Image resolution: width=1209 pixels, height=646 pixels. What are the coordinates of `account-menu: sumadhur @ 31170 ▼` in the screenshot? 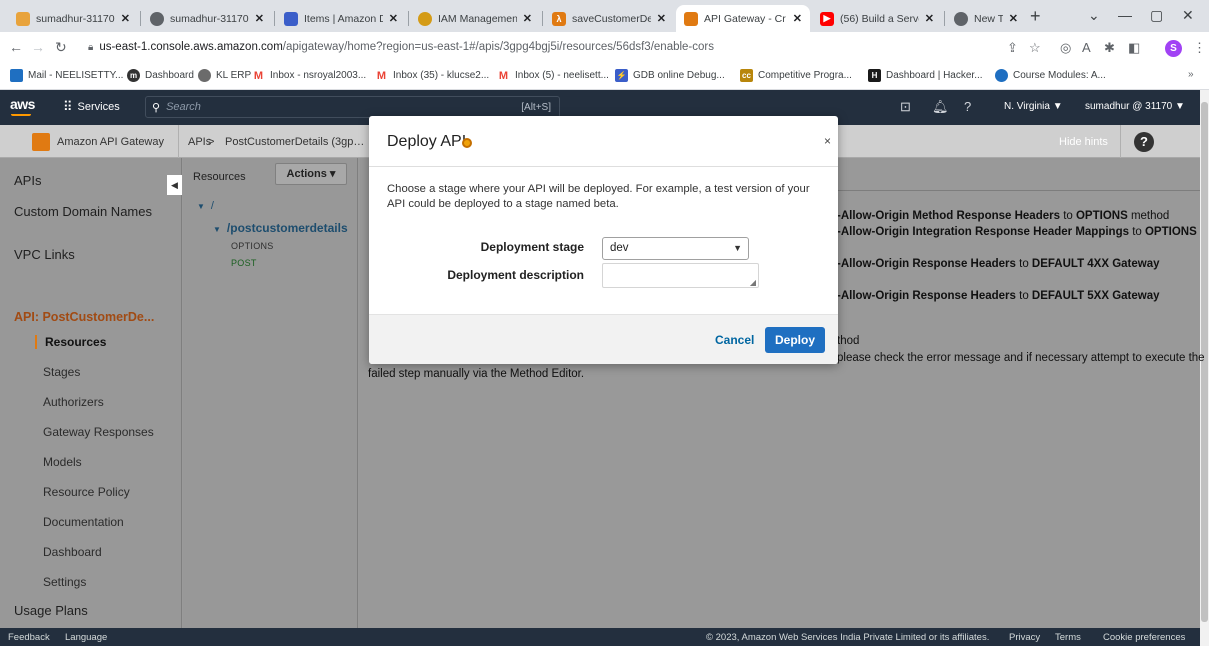 It's located at (1135, 106).